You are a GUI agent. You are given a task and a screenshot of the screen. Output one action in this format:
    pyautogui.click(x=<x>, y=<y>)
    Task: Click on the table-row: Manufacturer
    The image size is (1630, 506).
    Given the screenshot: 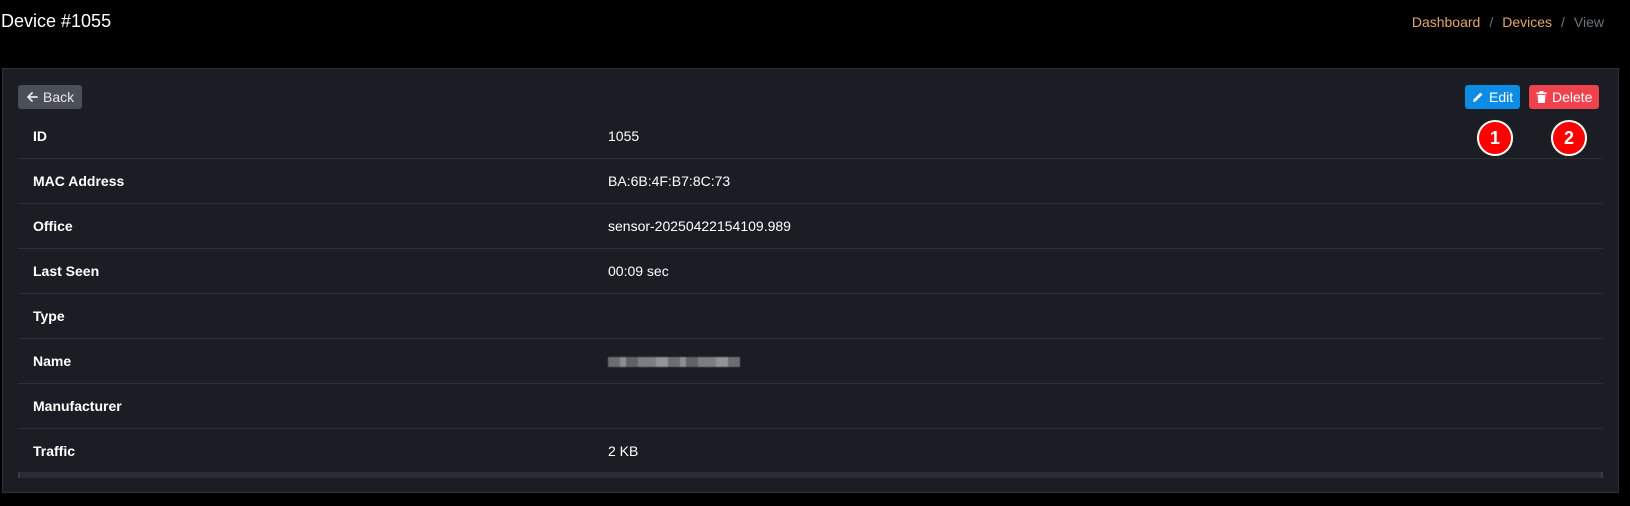 What is the action you would take?
    pyautogui.click(x=810, y=406)
    